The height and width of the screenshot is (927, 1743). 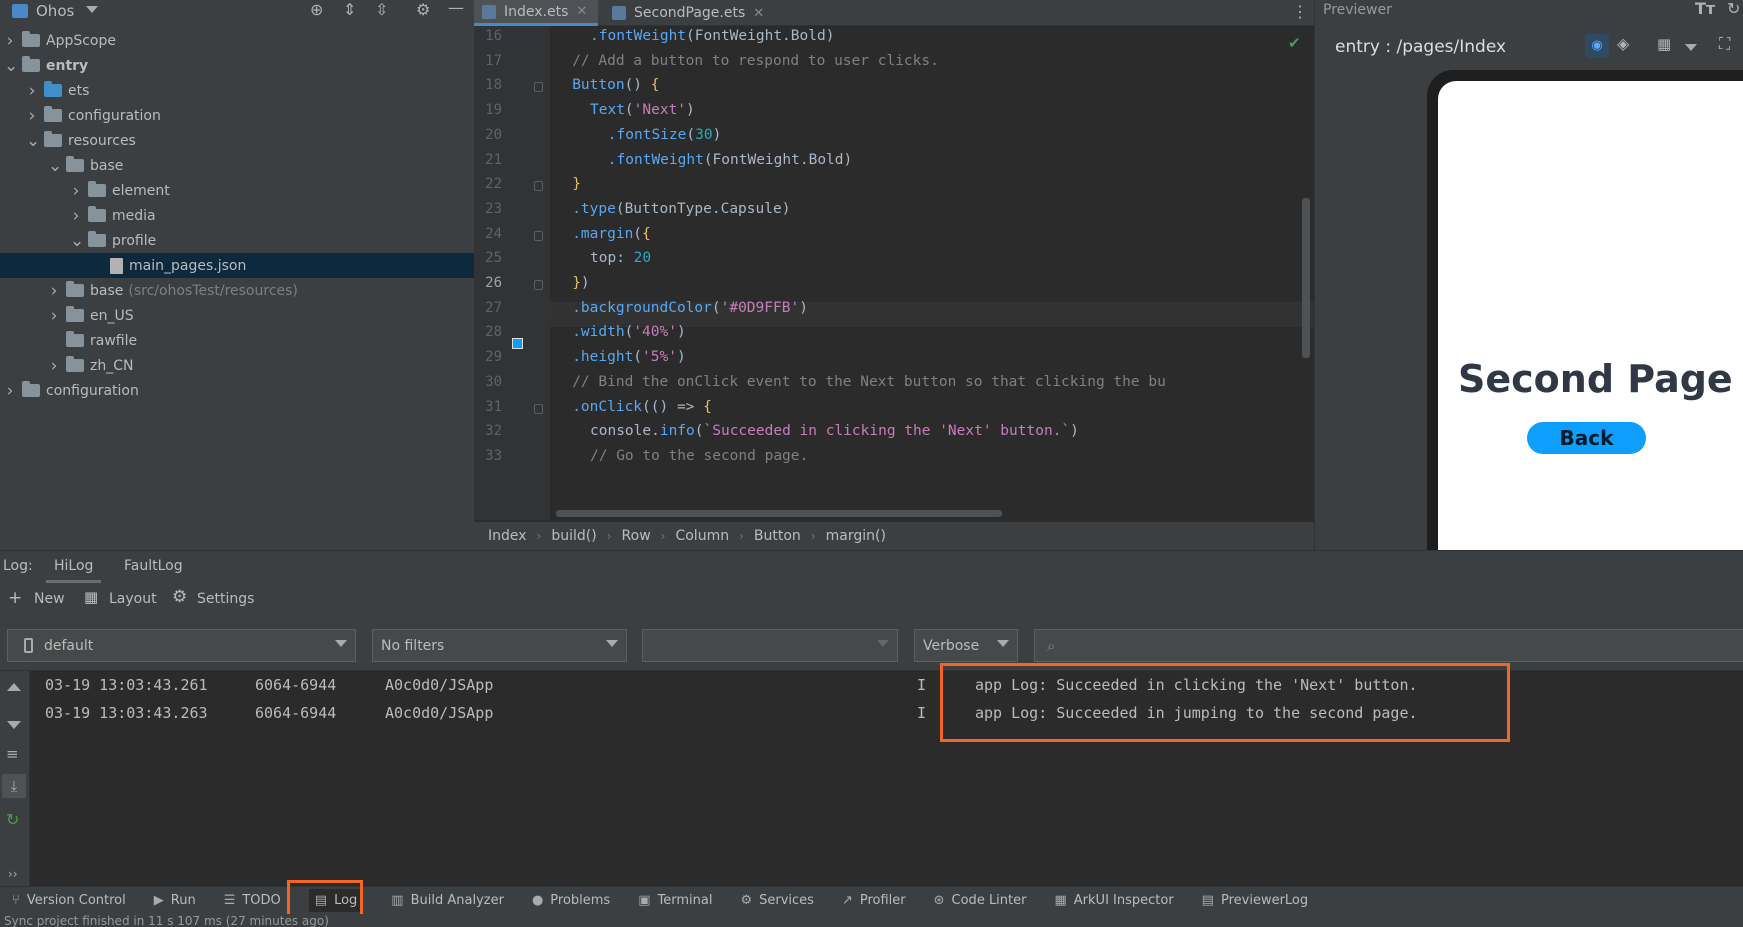 What do you see at coordinates (573, 536) in the screenshot?
I see `breadcrumb-item: build()` at bounding box center [573, 536].